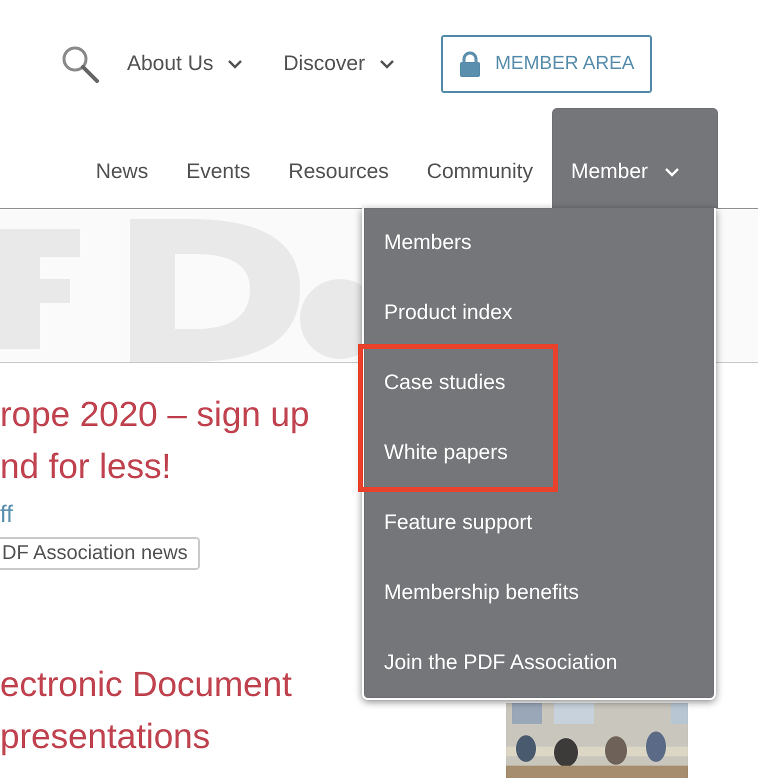 The height and width of the screenshot is (778, 758). Describe the element at coordinates (480, 158) in the screenshot. I see `nav-tab: Community` at that location.